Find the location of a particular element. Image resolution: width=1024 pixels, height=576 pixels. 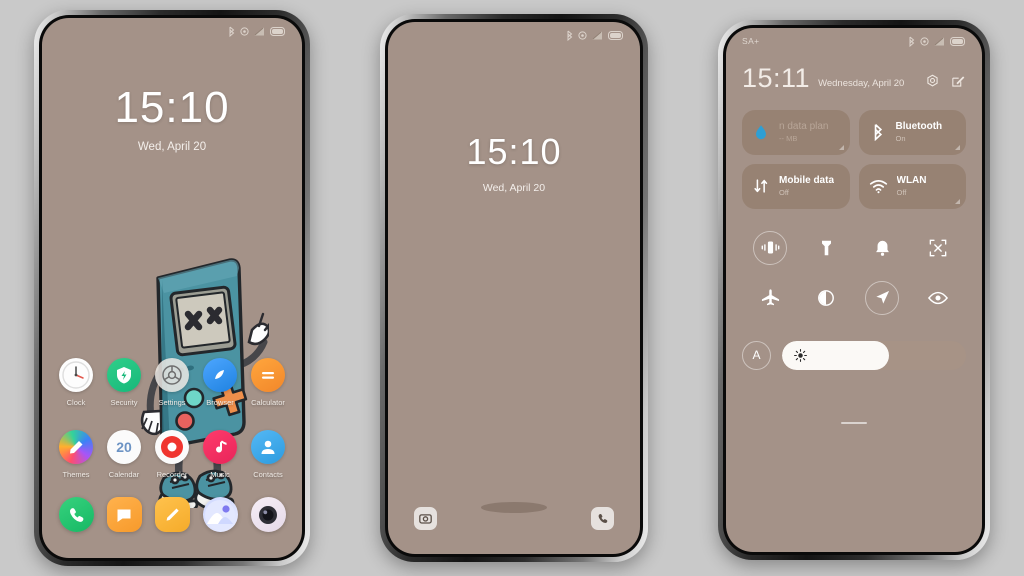

wifi-icon is located at coordinates (878, 186).